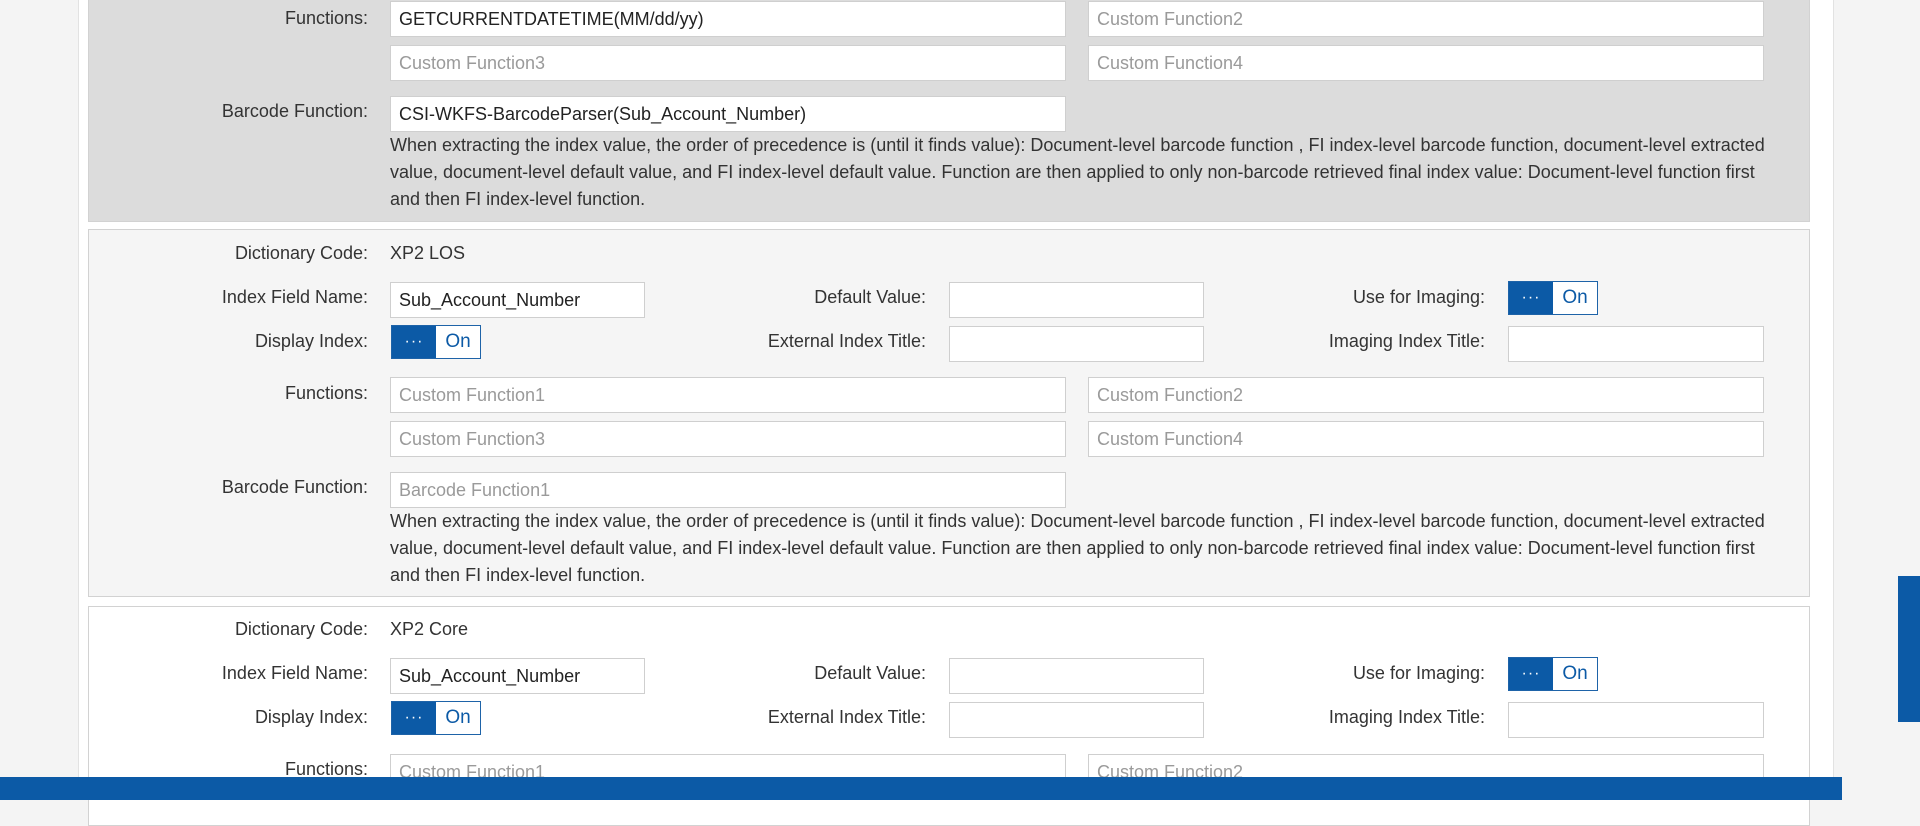  What do you see at coordinates (428, 253) in the screenshot?
I see `dictionary-code-value: XP2 LOS` at bounding box center [428, 253].